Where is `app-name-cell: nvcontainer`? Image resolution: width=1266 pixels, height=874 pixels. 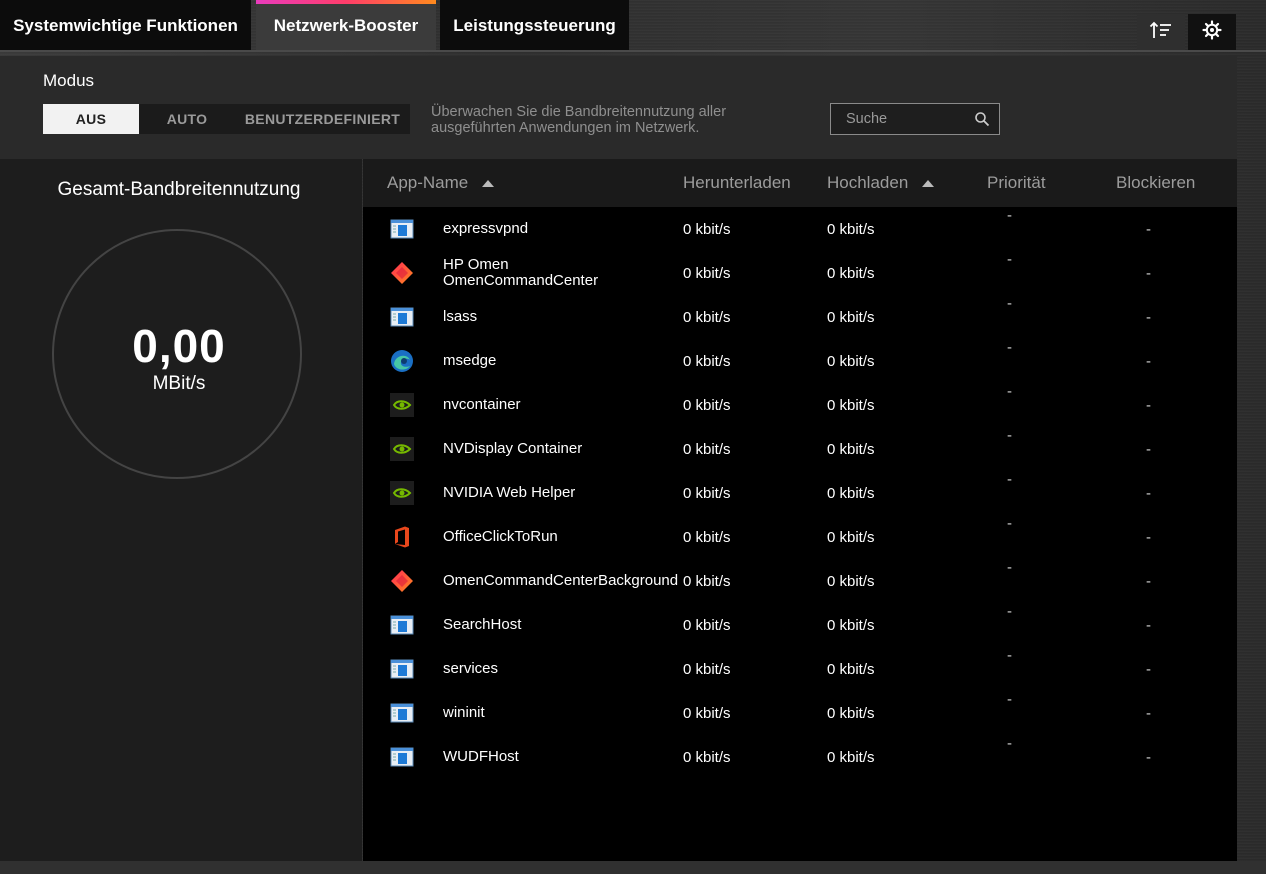
app-name-cell: nvcontainer is located at coordinates (482, 404).